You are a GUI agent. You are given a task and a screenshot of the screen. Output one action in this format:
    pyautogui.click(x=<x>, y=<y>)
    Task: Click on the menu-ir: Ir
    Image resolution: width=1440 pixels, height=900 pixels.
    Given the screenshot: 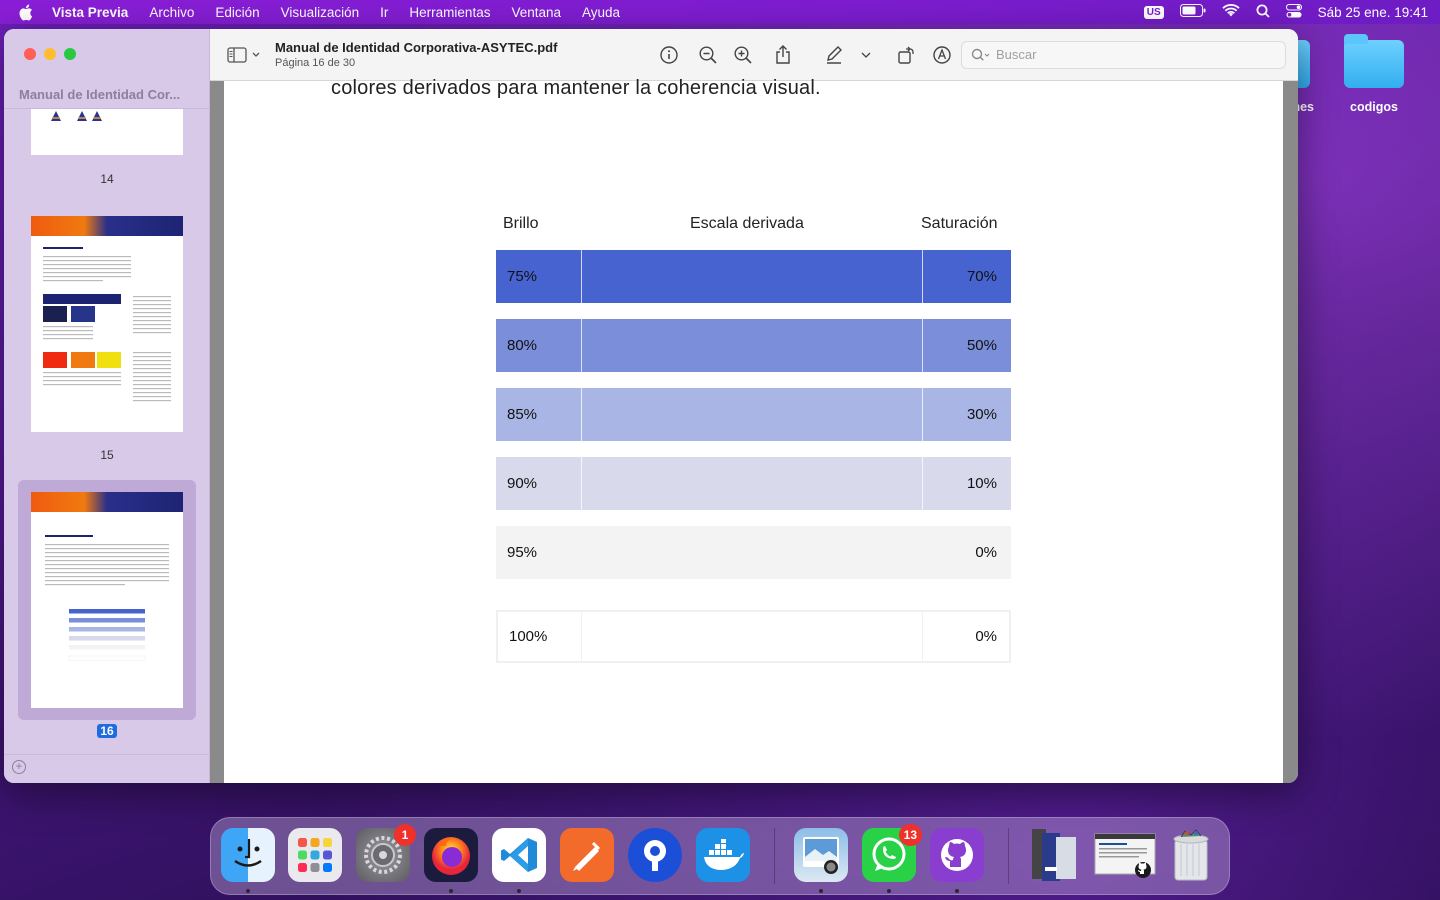 What is the action you would take?
    pyautogui.click(x=384, y=12)
    